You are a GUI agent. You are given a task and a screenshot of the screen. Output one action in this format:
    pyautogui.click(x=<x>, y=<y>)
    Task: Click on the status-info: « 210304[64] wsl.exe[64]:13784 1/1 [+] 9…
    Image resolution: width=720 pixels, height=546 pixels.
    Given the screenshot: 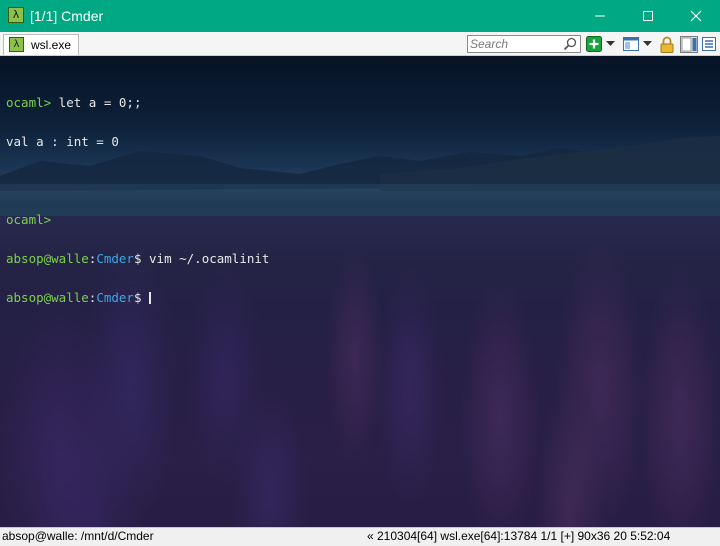 What is the action you would take?
    pyautogui.click(x=519, y=536)
    